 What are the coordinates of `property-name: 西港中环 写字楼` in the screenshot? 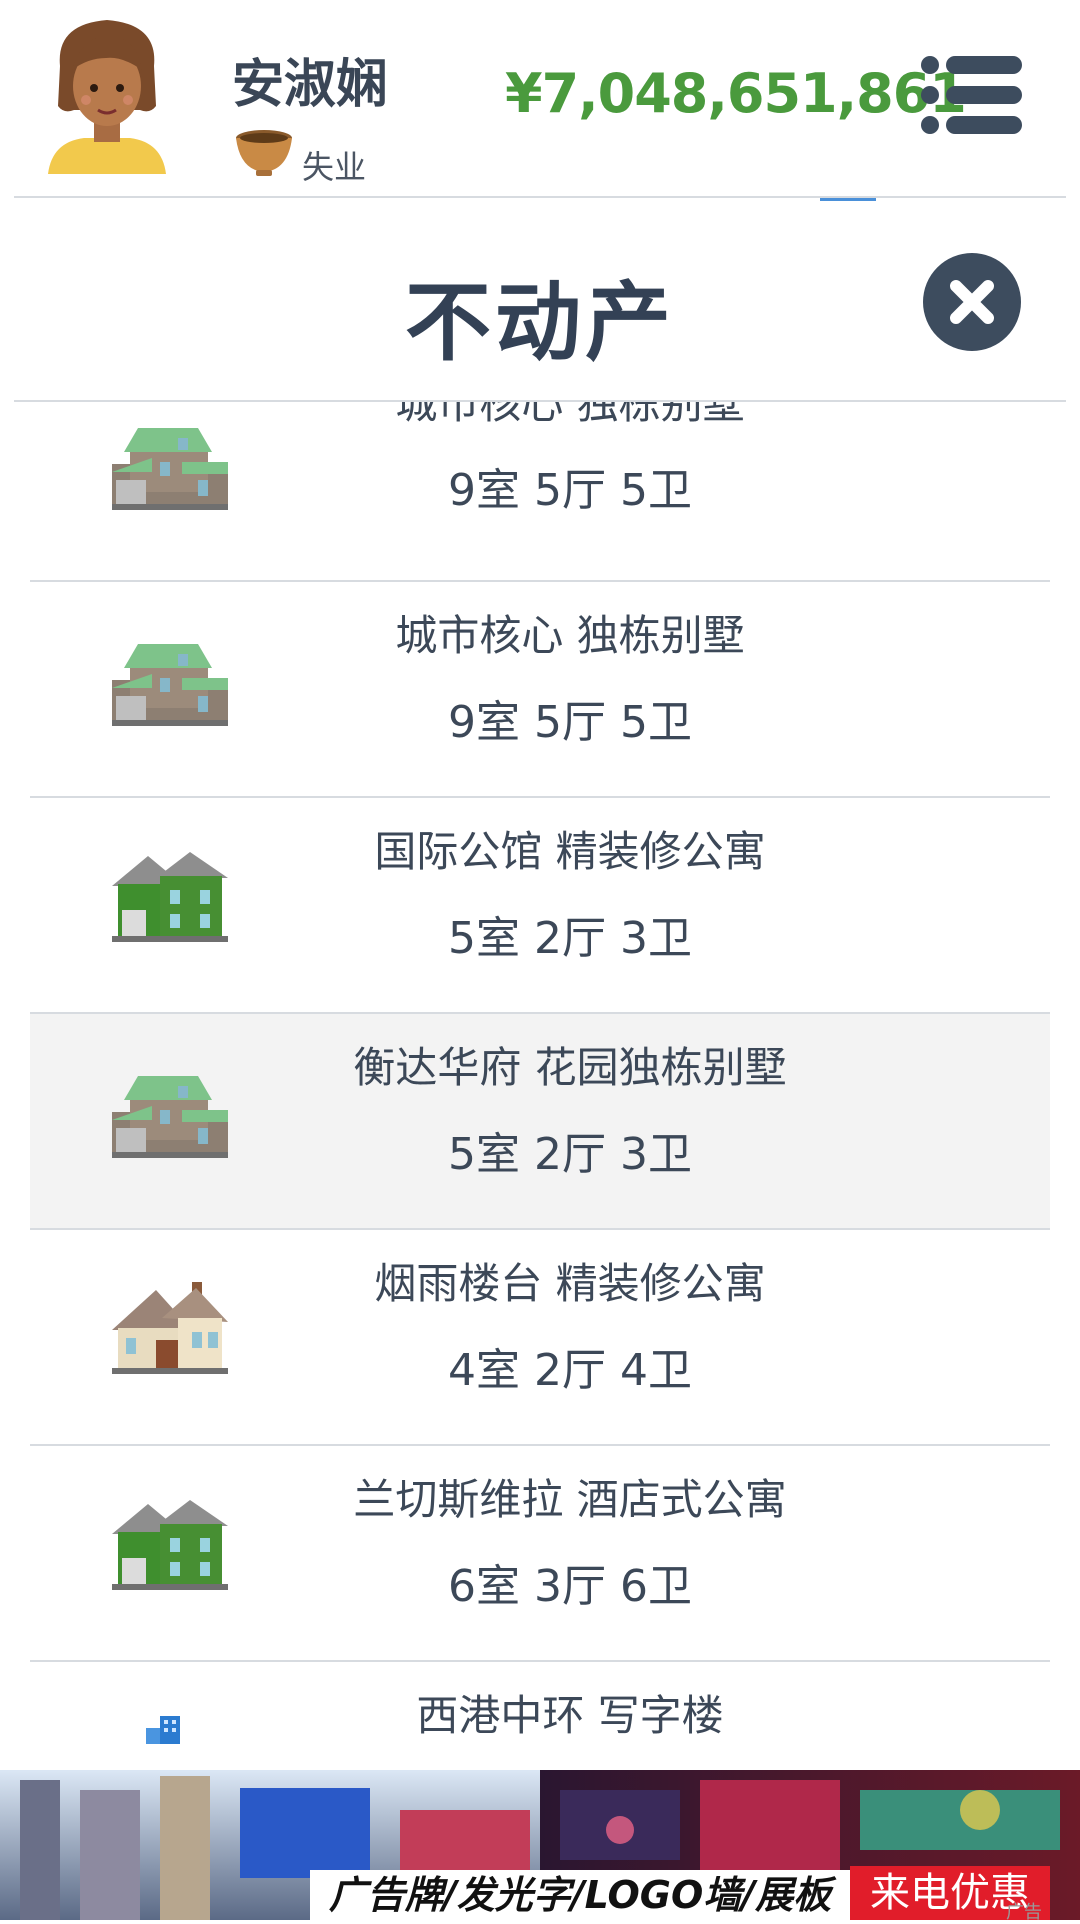 It's located at (570, 1715).